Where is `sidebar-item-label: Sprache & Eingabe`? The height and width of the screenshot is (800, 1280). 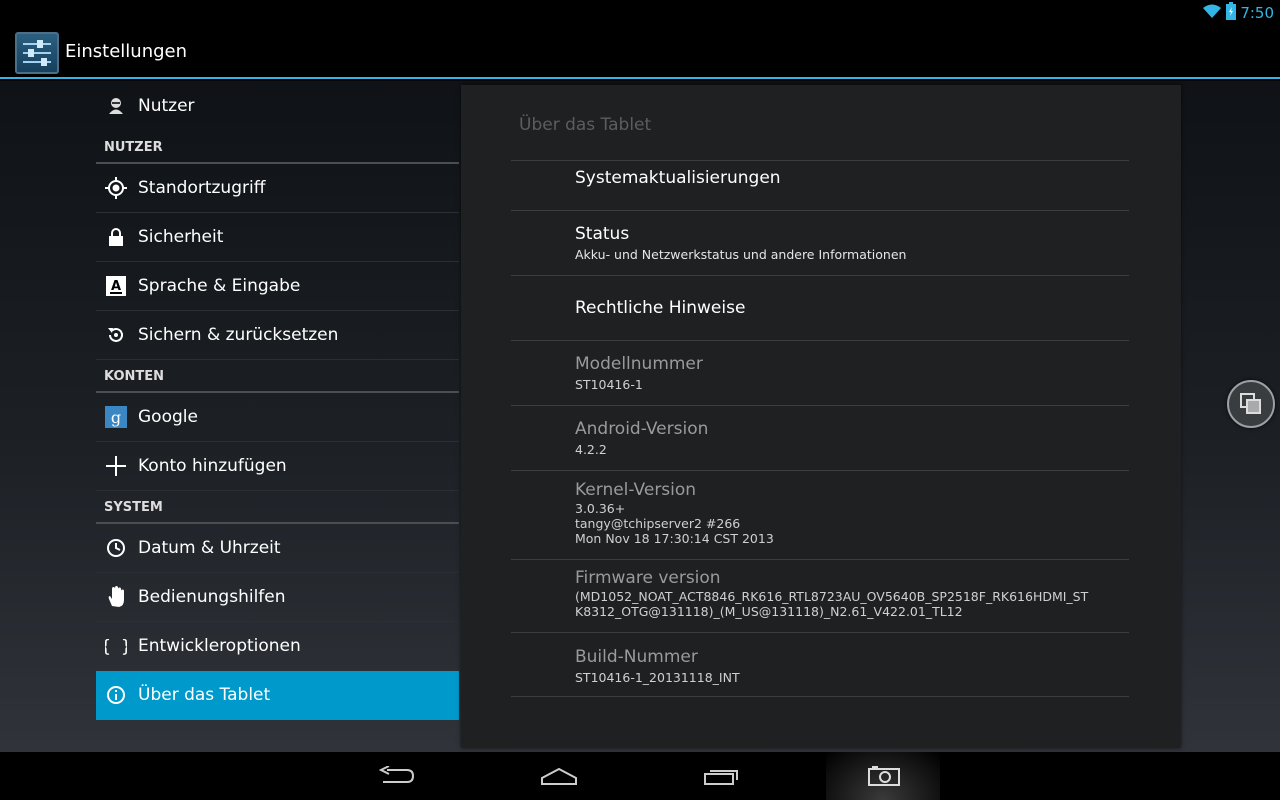
sidebar-item-label: Sprache & Eingabe is located at coordinates (219, 286).